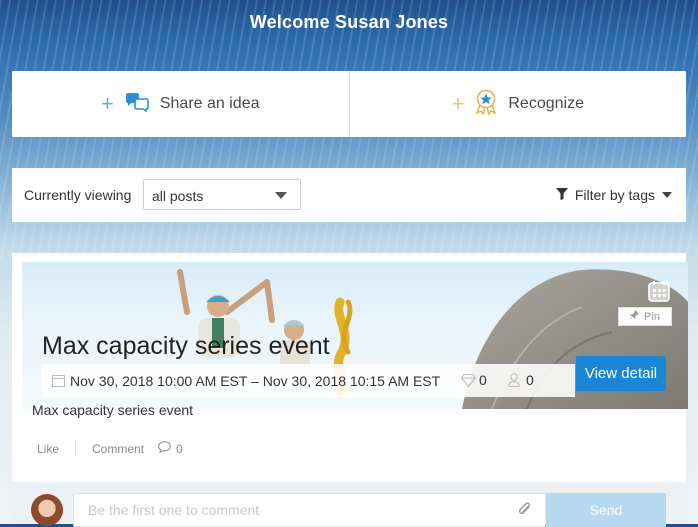 The image size is (698, 527). I want to click on post-description: Max capacity series event, so click(113, 410).